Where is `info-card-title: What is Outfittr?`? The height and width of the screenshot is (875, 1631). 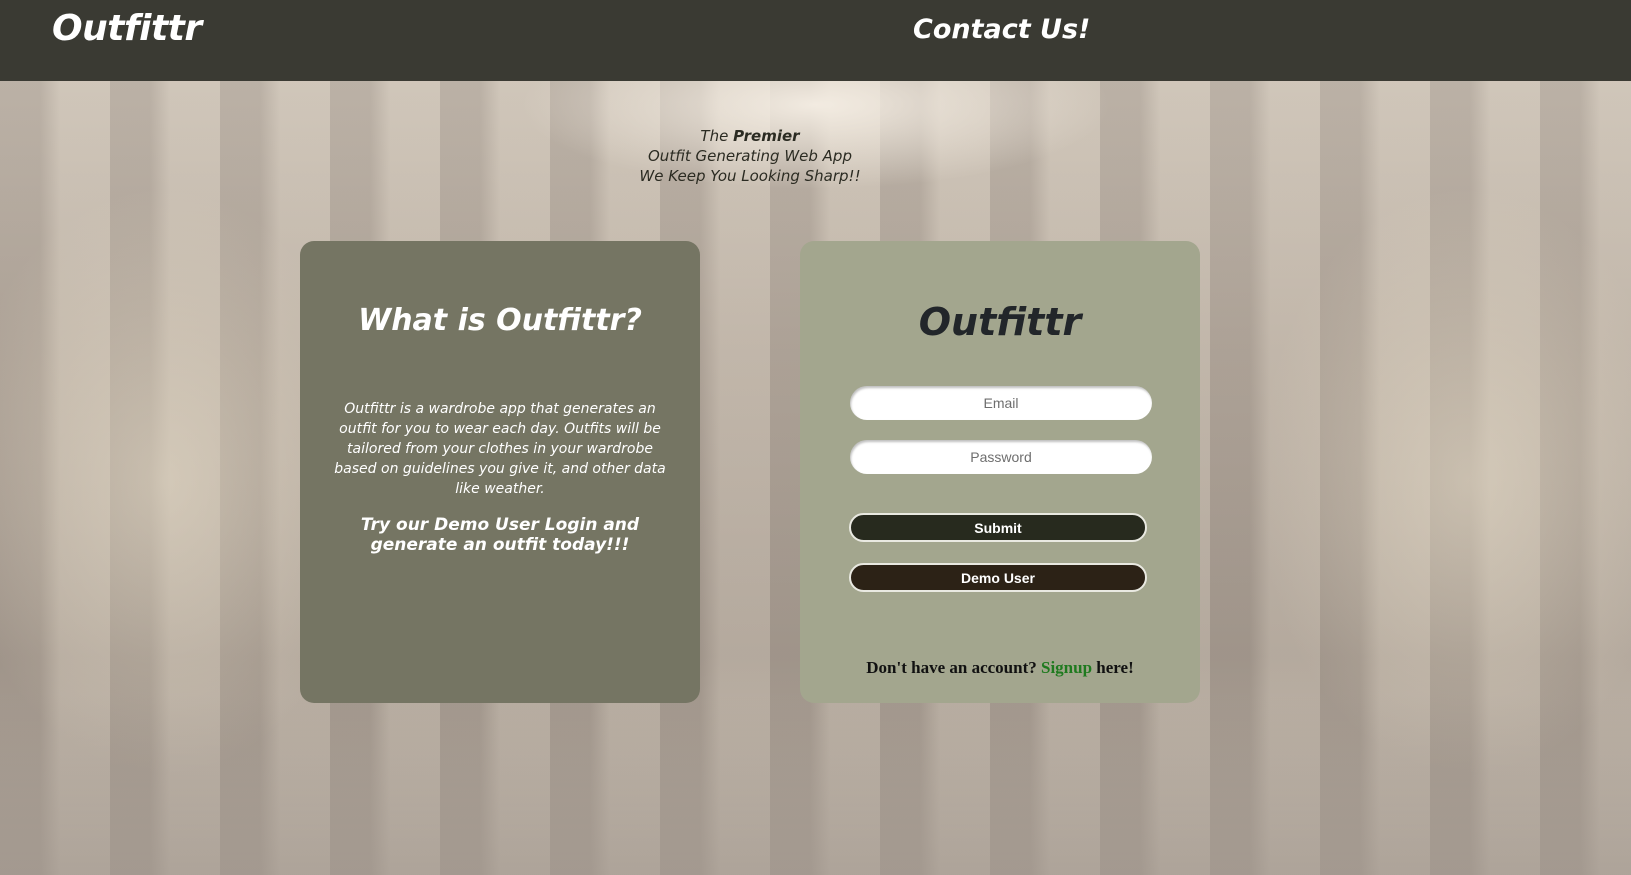 info-card-title: What is Outfittr? is located at coordinates (500, 320).